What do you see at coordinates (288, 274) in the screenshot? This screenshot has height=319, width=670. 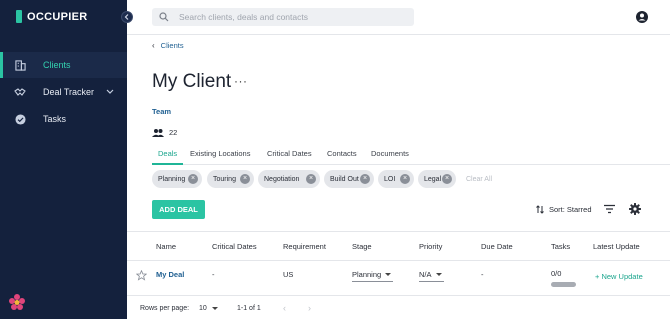 I see `requirement-cell: US` at bounding box center [288, 274].